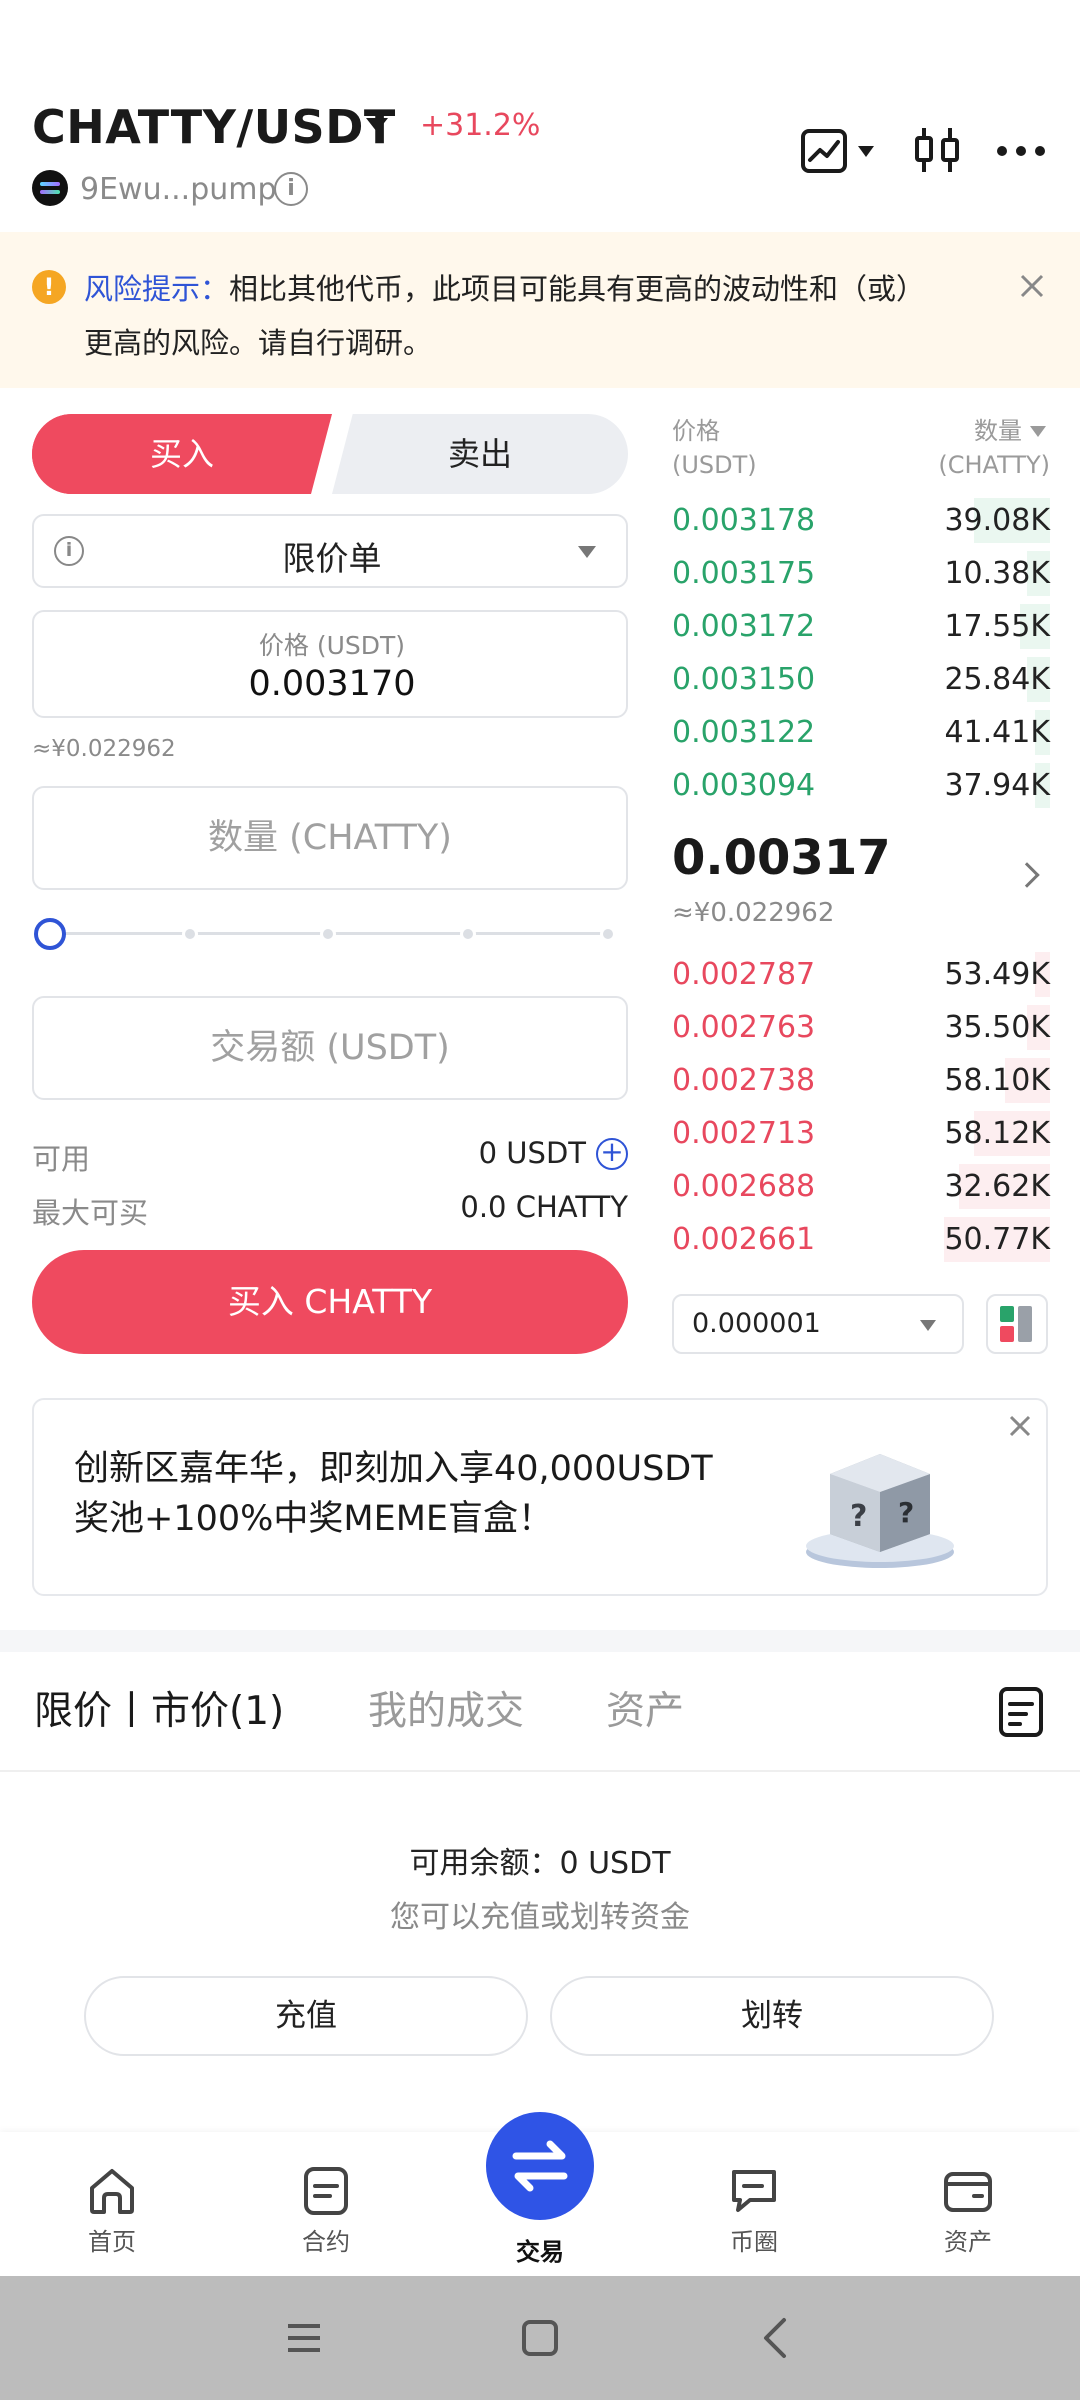 This screenshot has width=1080, height=2400. Describe the element at coordinates (182, 454) in the screenshot. I see `buy-tab: 买入` at that location.